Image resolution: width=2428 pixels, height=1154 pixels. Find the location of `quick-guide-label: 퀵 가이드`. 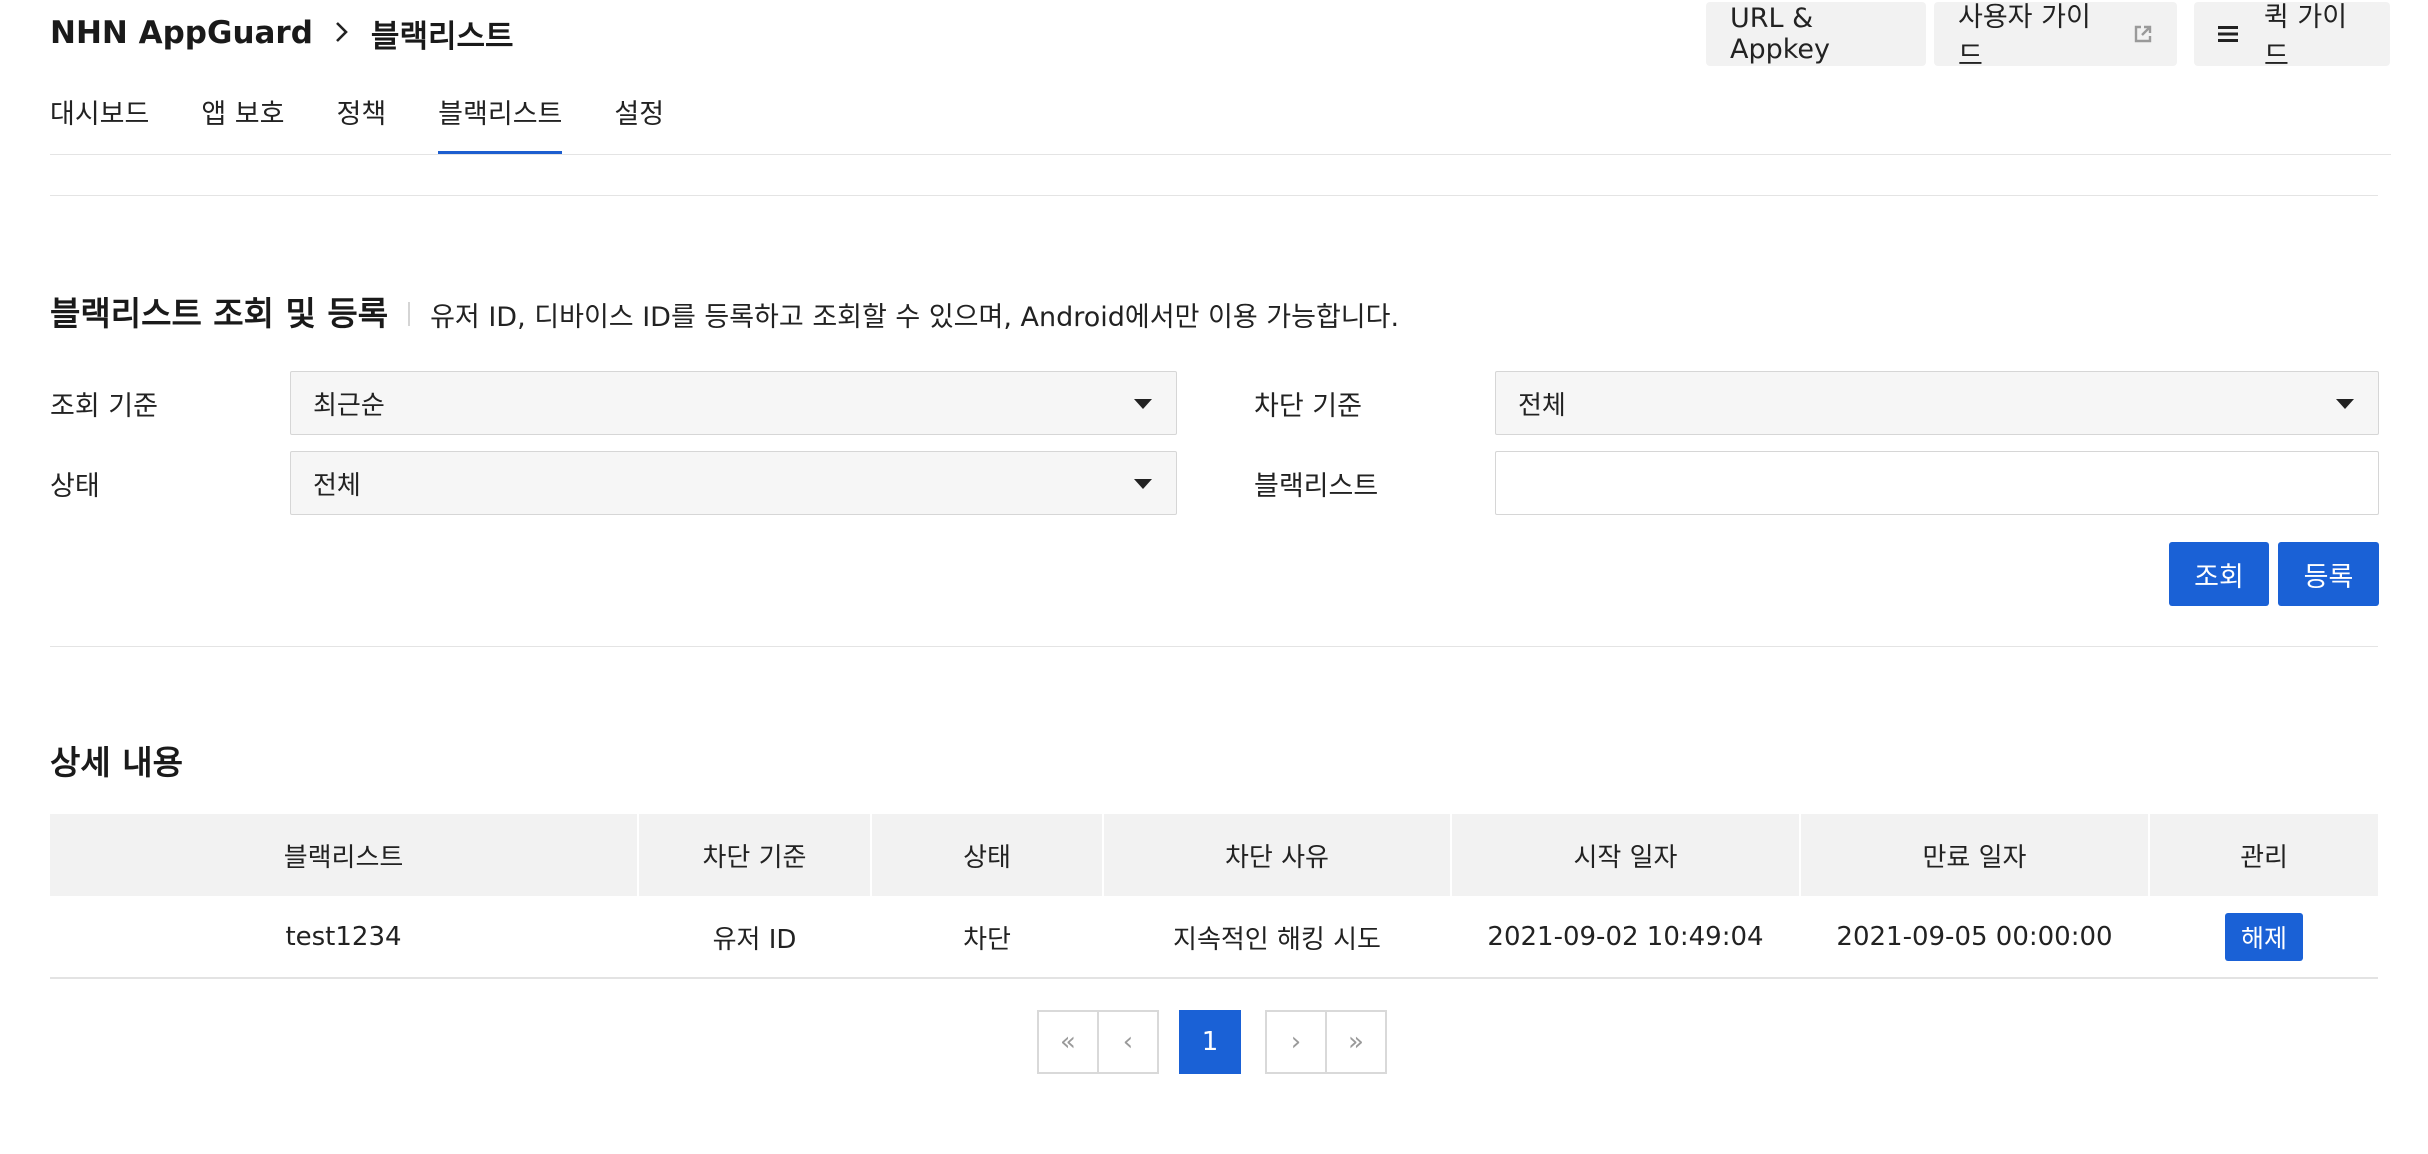

quick-guide-label: 퀵 가이드 is located at coordinates (2306, 37).